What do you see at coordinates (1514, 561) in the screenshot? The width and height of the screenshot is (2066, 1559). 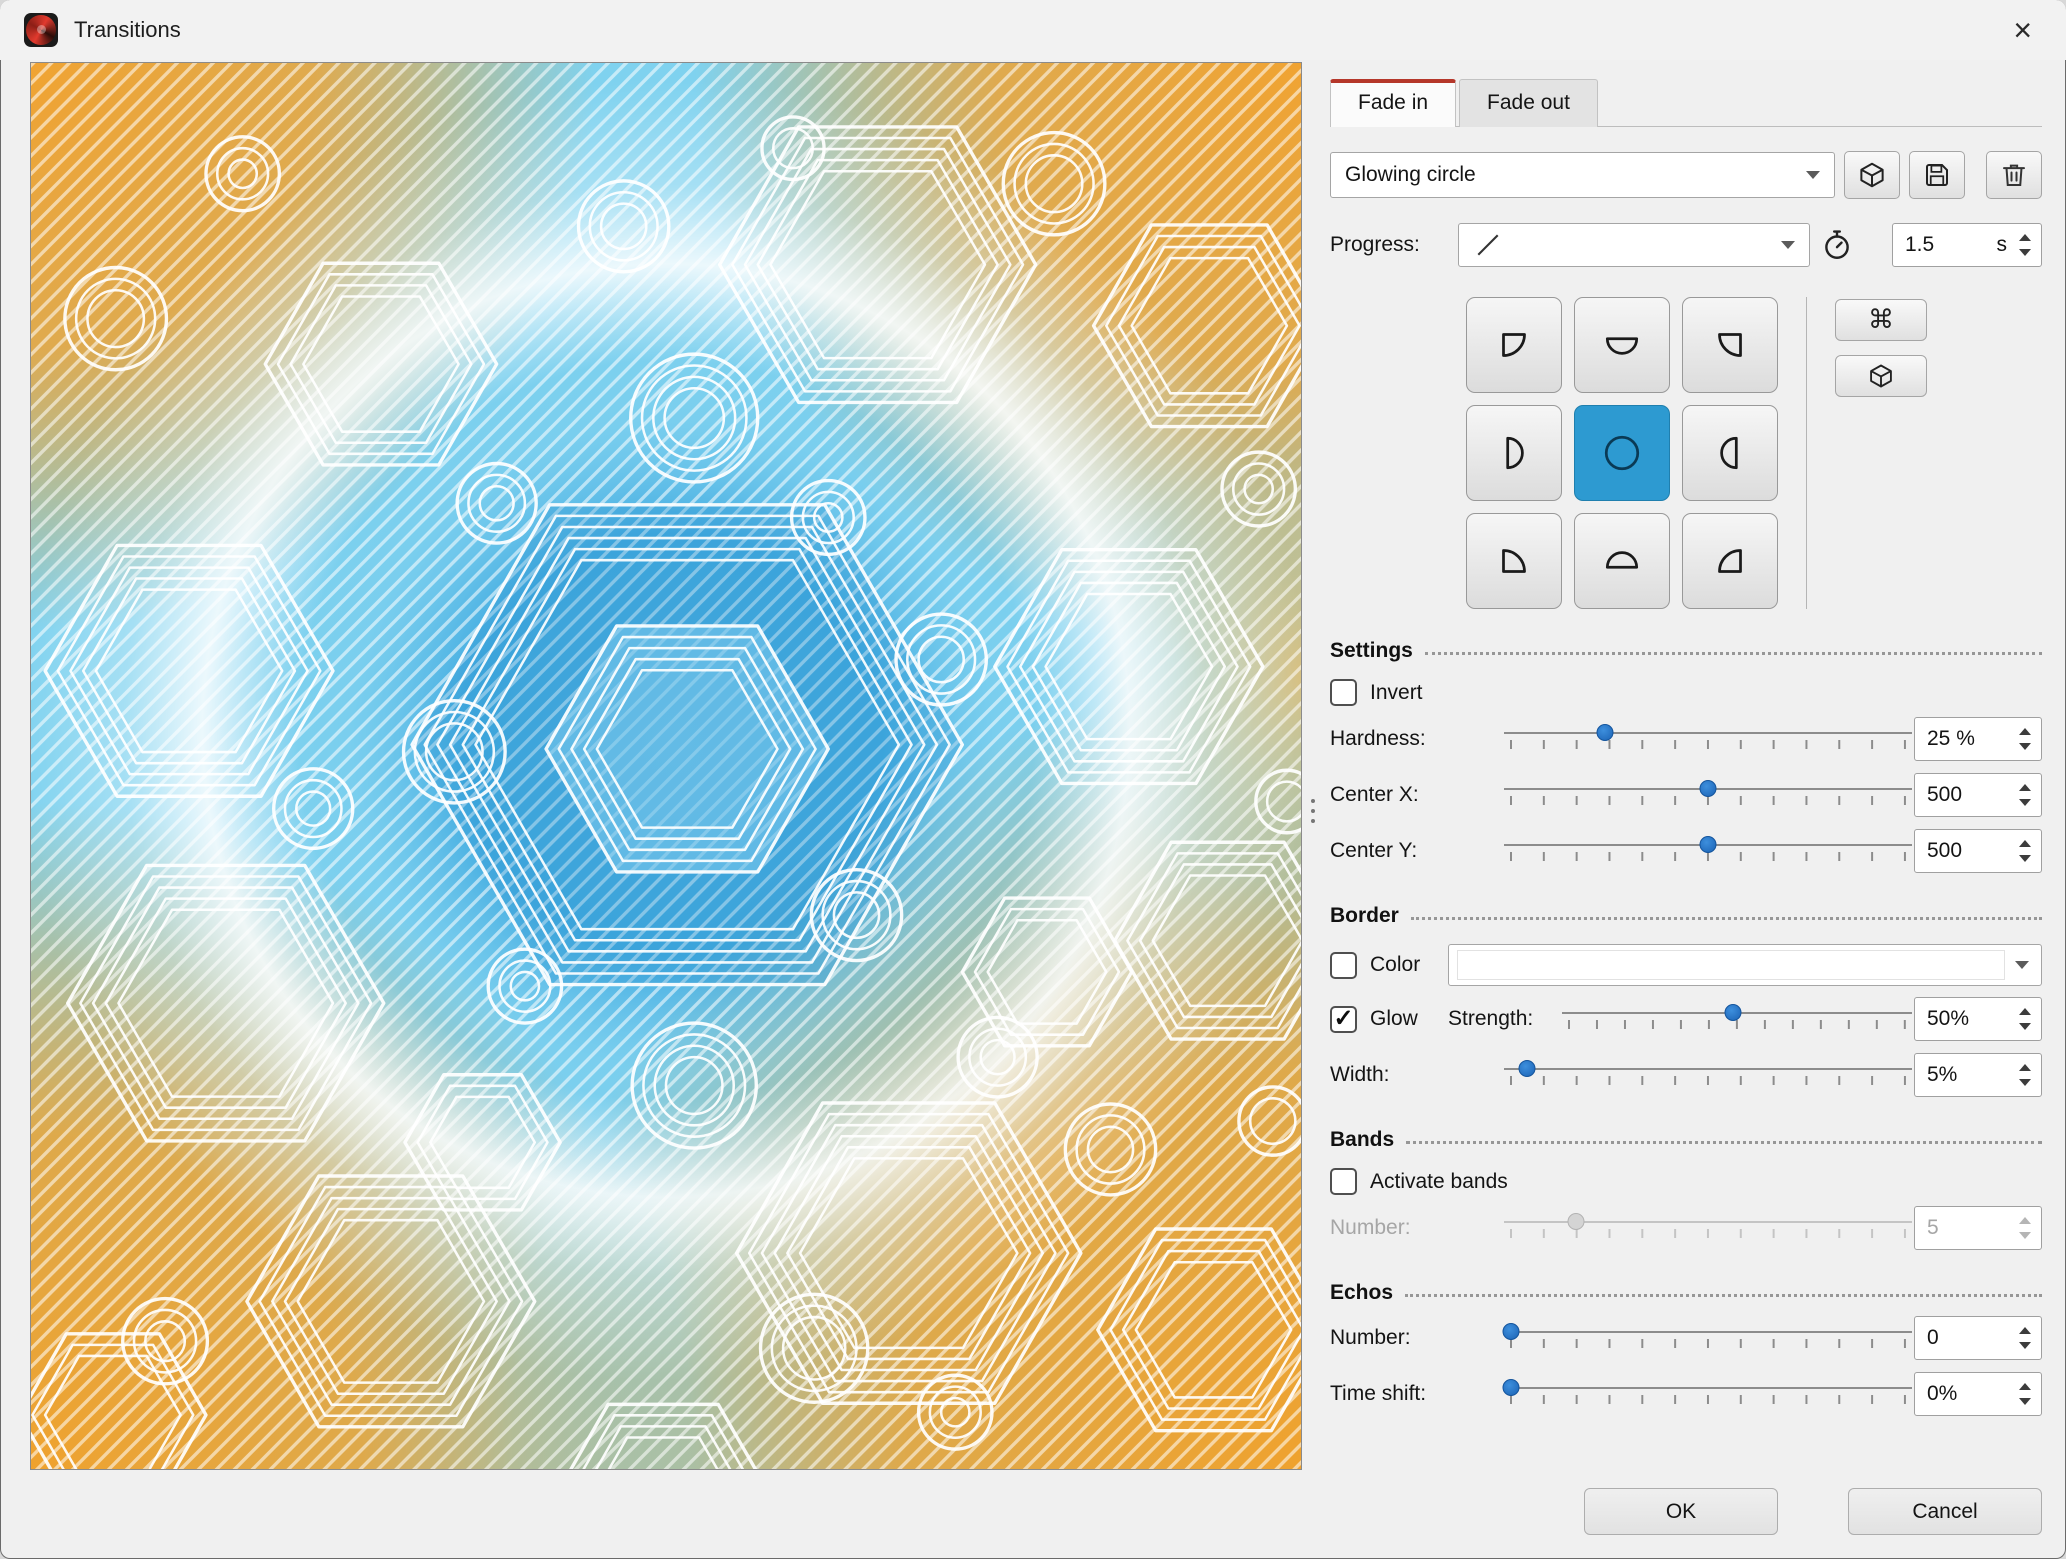 I see `shape-corner-bottom-left-button` at bounding box center [1514, 561].